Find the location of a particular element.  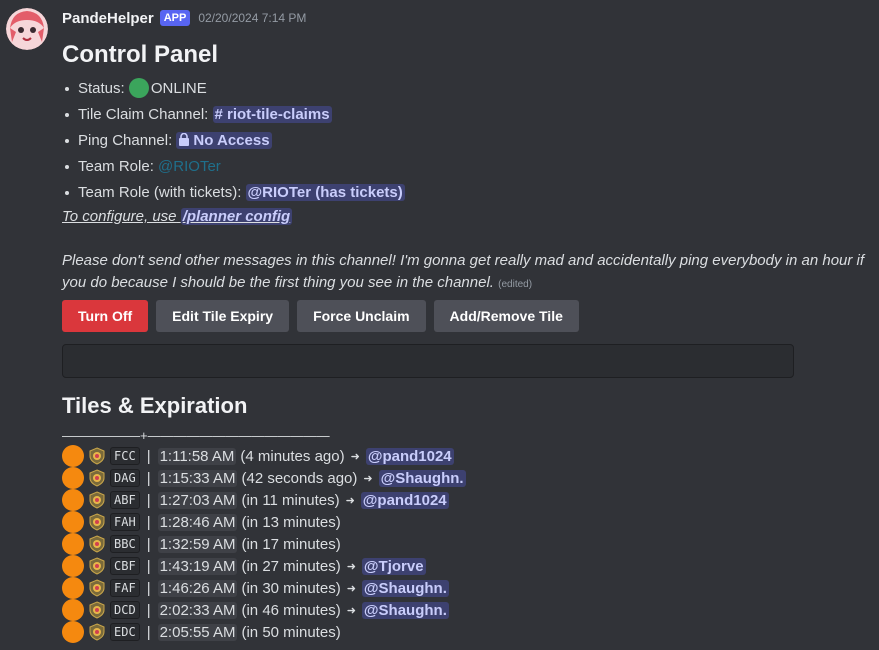

team-role-tickets-mention: @RIOTer (has tickets) is located at coordinates (325, 192).